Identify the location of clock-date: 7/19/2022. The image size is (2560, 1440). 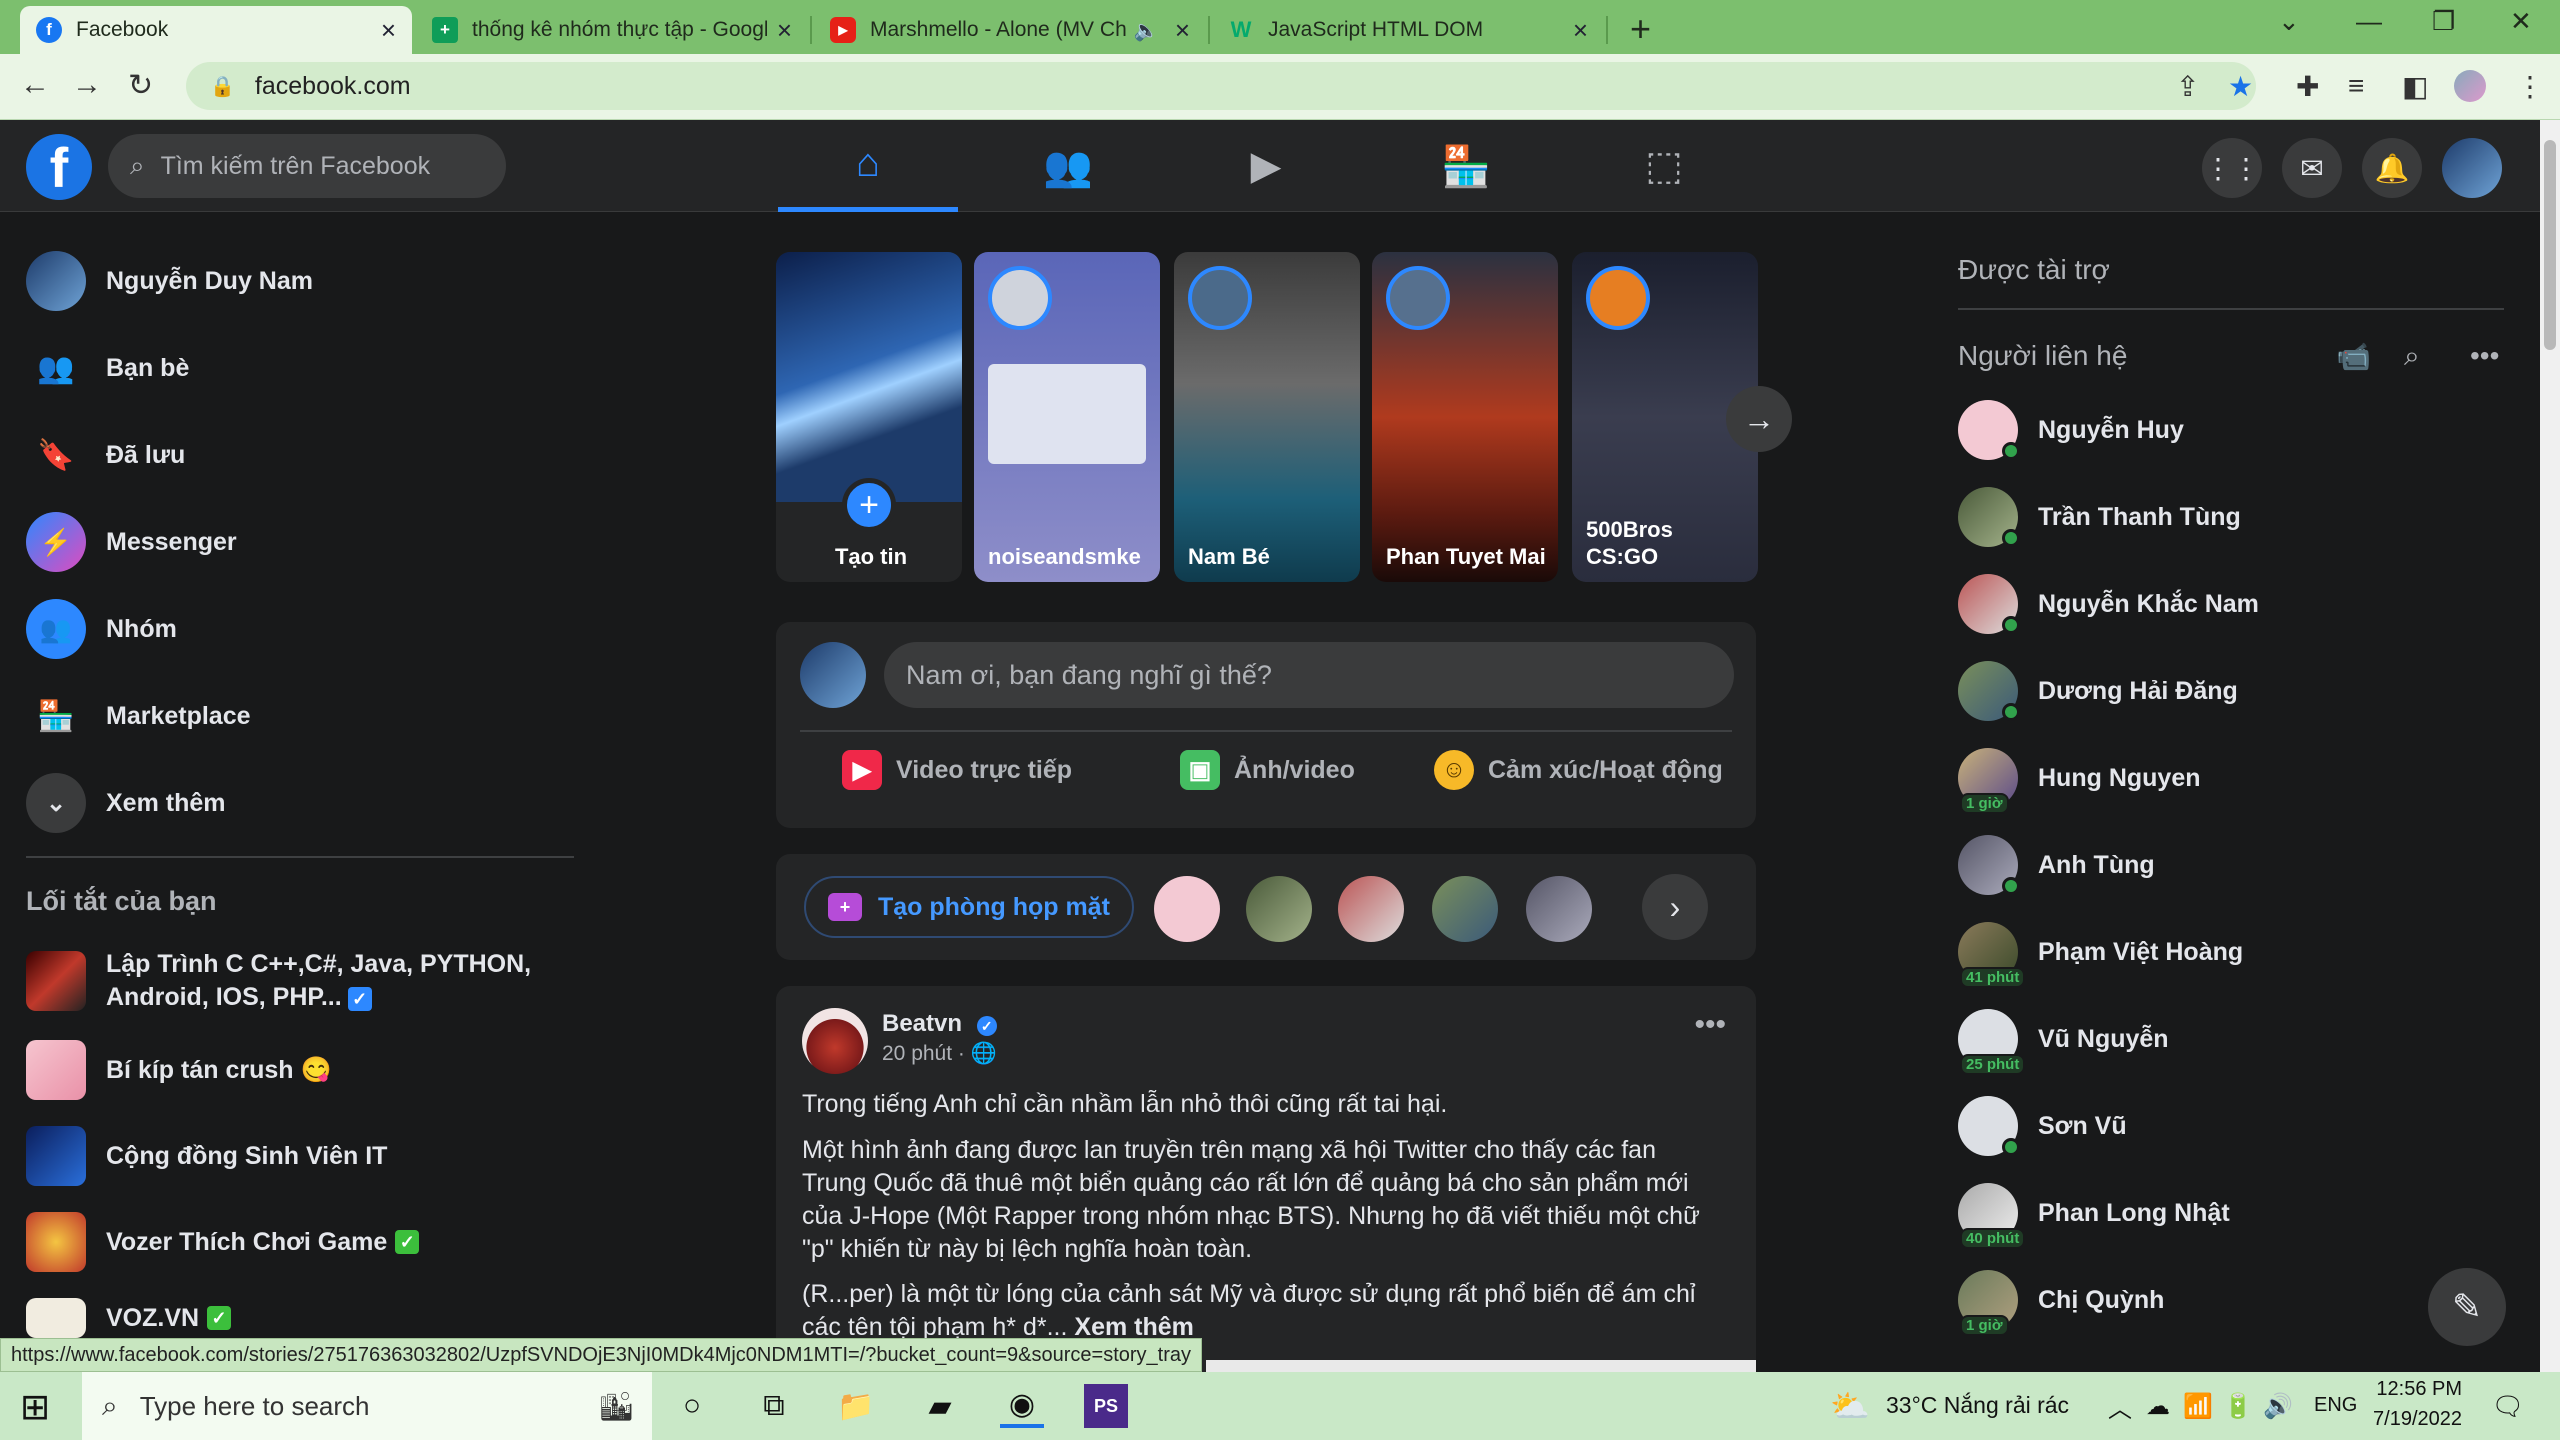
(2414, 1419).